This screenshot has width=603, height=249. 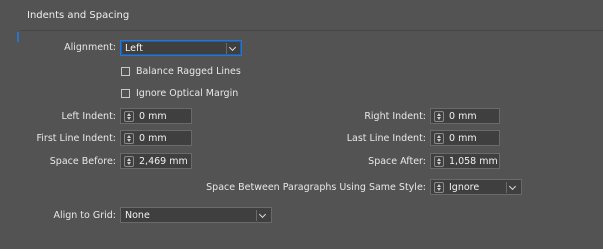 What do you see at coordinates (311, 15) in the screenshot?
I see `panel-header: Indents and Spacing` at bounding box center [311, 15].